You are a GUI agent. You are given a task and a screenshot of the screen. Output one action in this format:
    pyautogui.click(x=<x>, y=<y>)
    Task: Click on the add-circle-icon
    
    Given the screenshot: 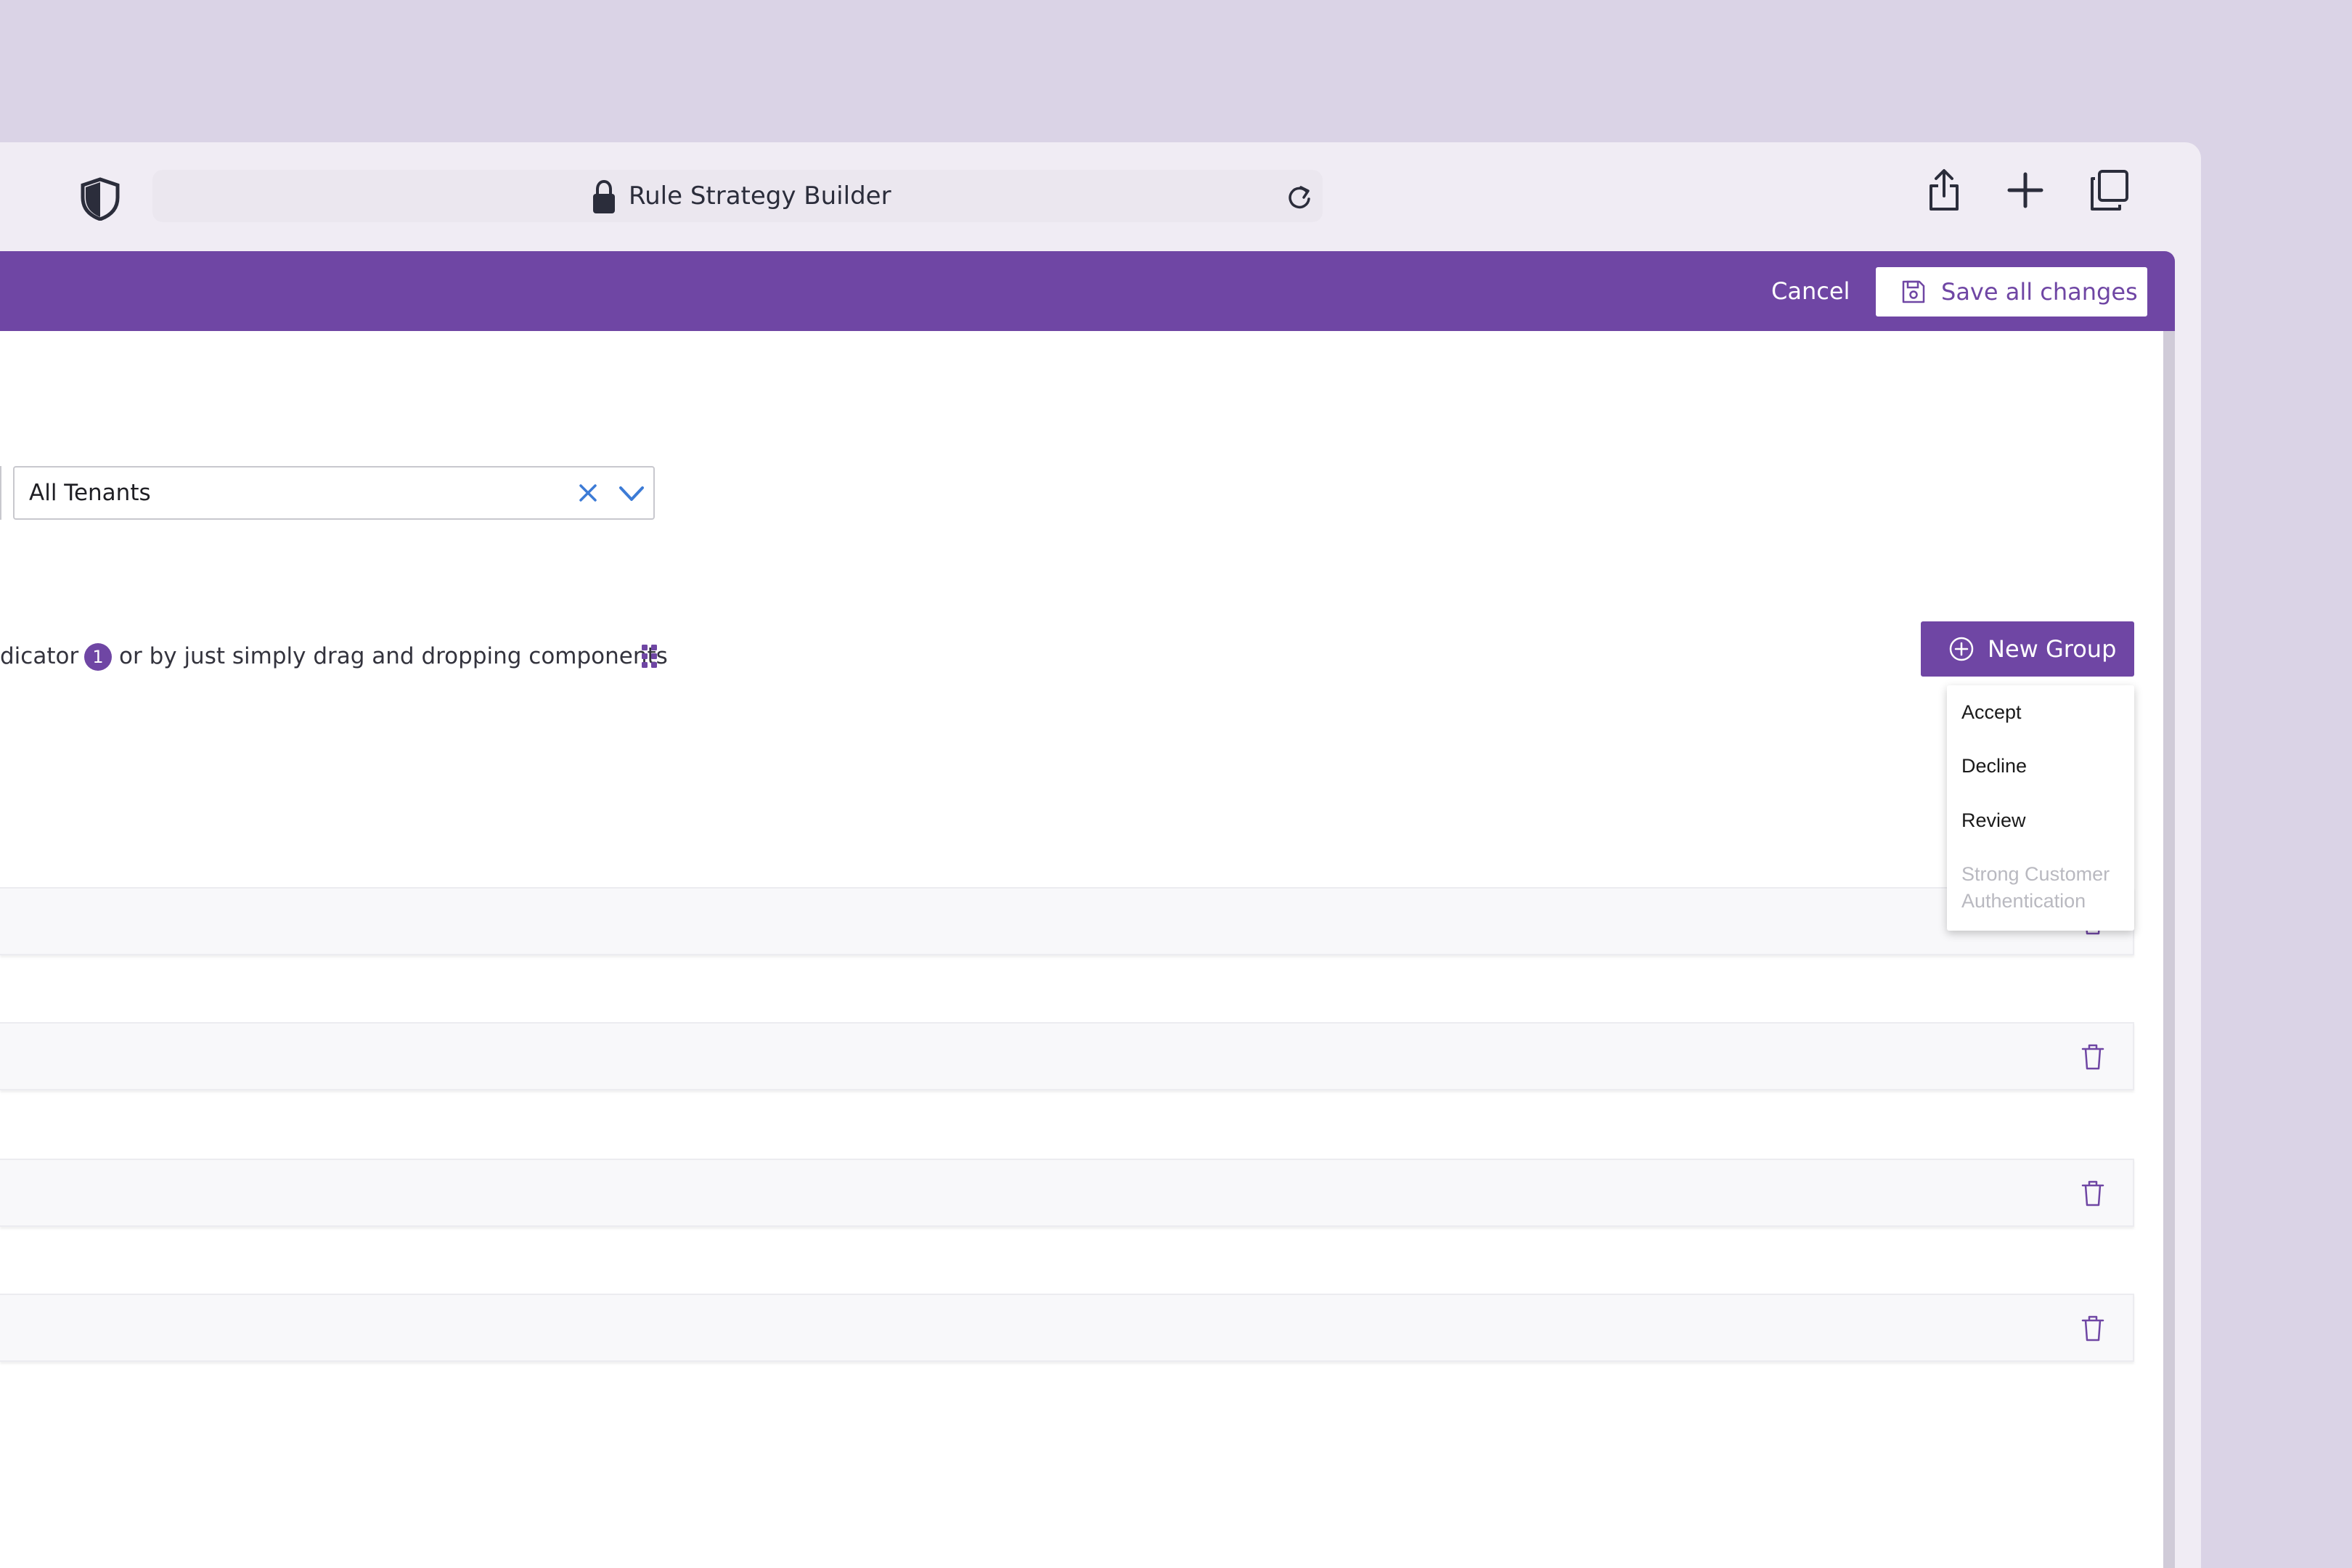 What is the action you would take?
    pyautogui.click(x=1962, y=649)
    